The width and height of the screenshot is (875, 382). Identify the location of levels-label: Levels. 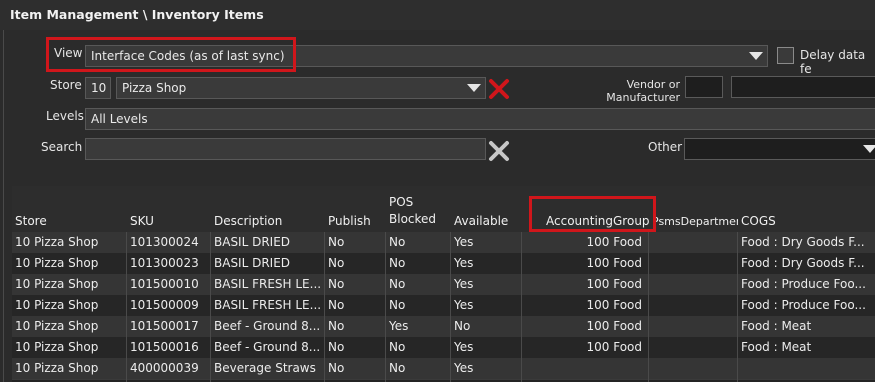
(65, 116).